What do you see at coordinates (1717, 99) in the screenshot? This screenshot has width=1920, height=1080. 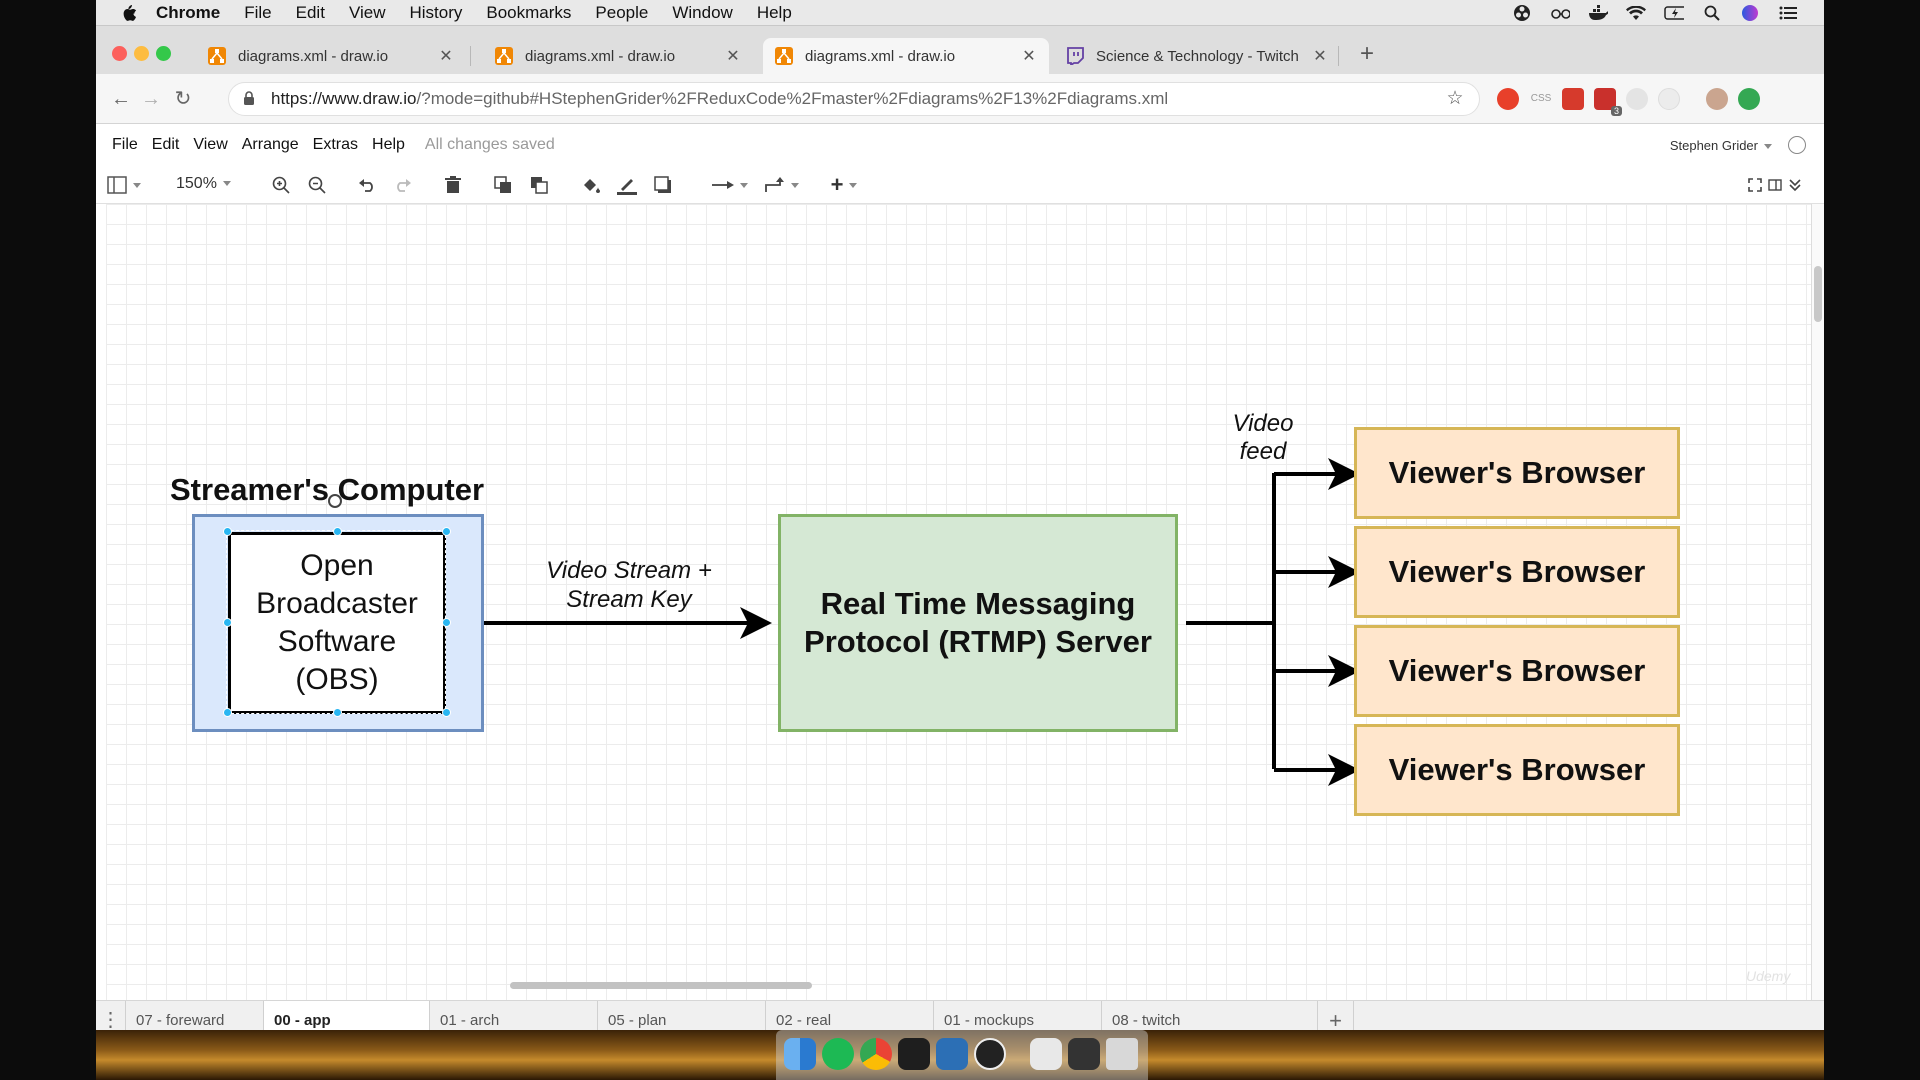 I see `profile-avatar` at bounding box center [1717, 99].